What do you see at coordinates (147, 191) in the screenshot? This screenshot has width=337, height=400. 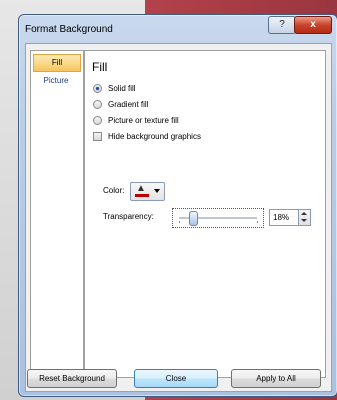 I see `color-picker-button: ▲` at bounding box center [147, 191].